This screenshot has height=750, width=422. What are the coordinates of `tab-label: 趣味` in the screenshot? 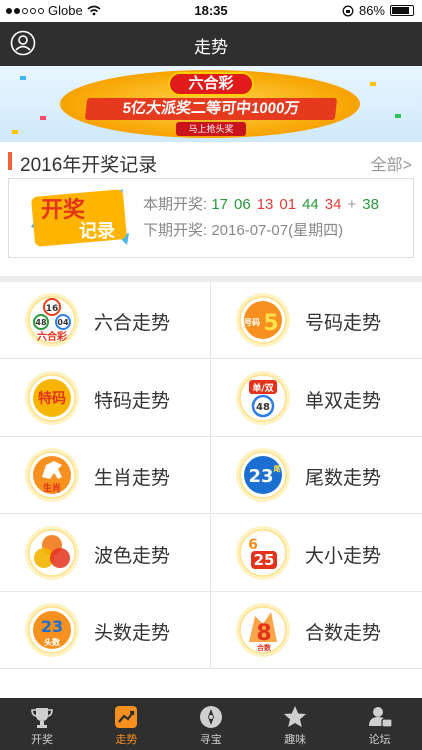 It's located at (295, 740).